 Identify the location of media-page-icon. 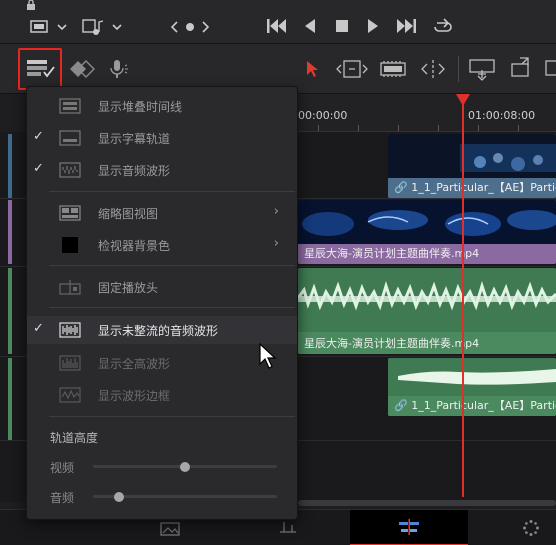
(170, 529).